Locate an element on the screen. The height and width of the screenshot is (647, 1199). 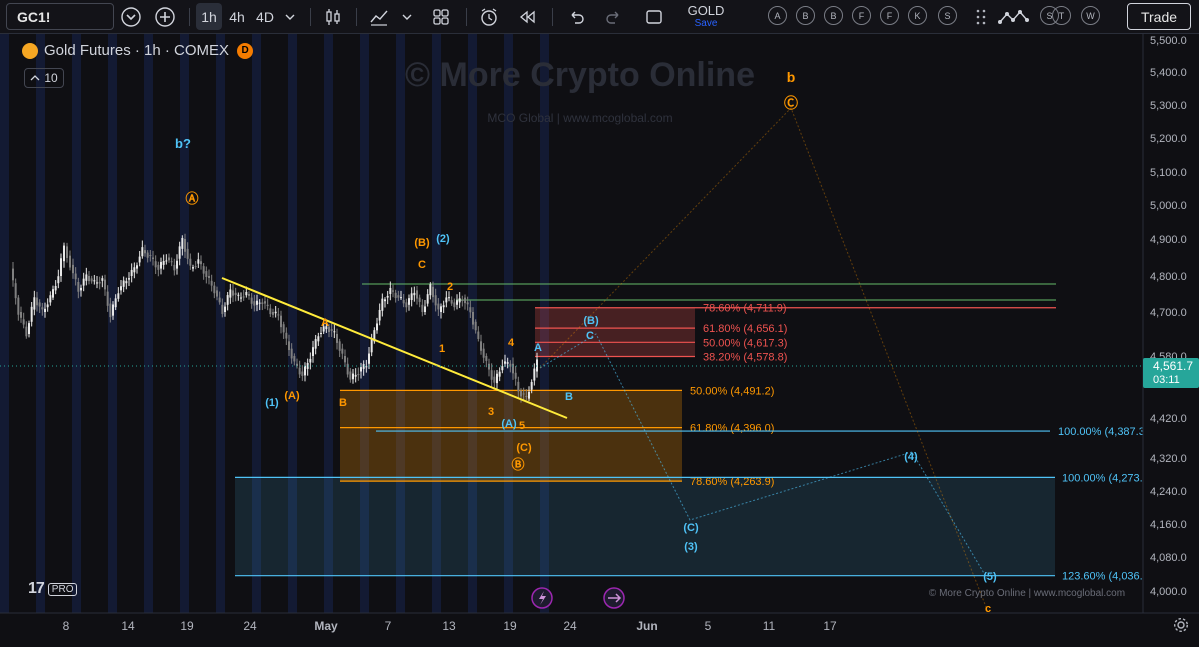
time-tick-label: 5 is located at coordinates (708, 626).